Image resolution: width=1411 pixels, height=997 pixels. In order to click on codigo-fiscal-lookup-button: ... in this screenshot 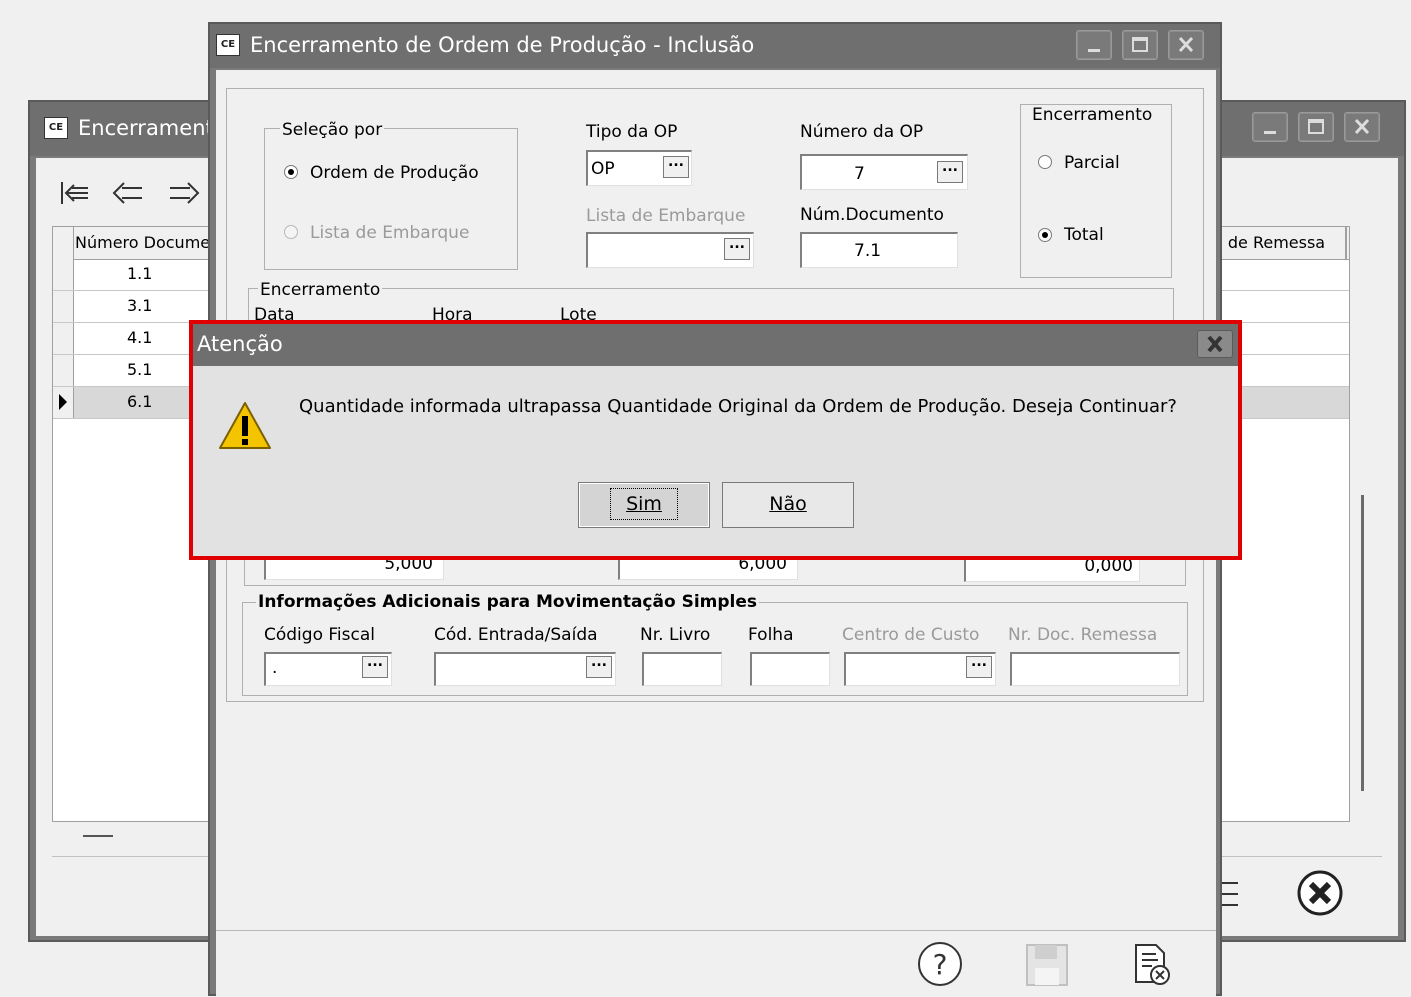, I will do `click(375, 666)`.